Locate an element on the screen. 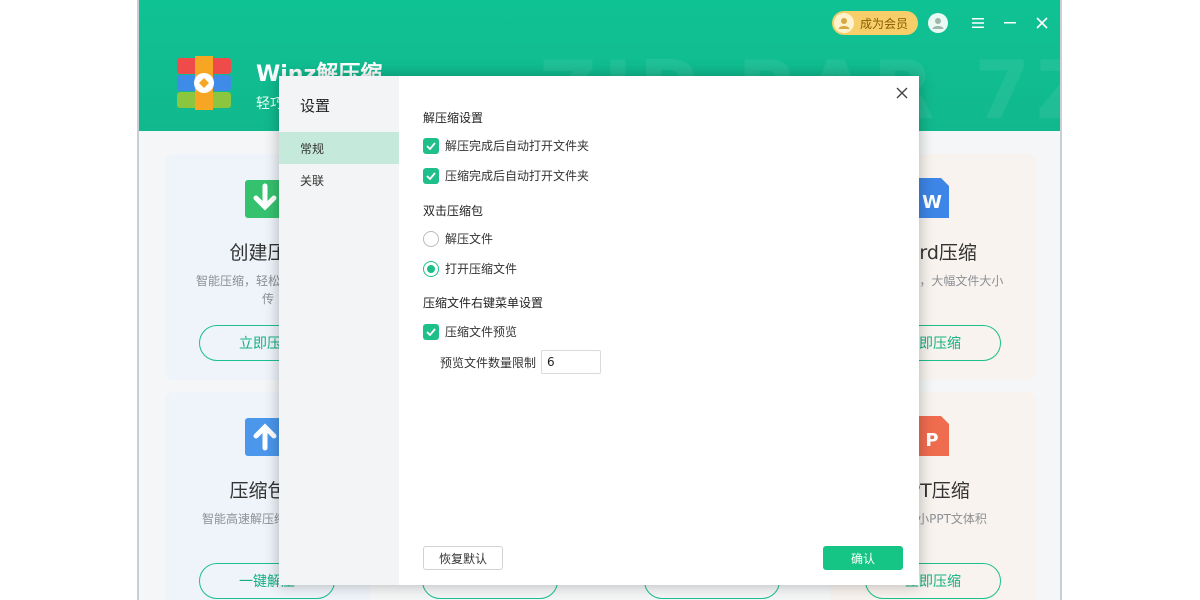  preview-limit-row: 预览文件数量限制 is located at coordinates (521, 362).